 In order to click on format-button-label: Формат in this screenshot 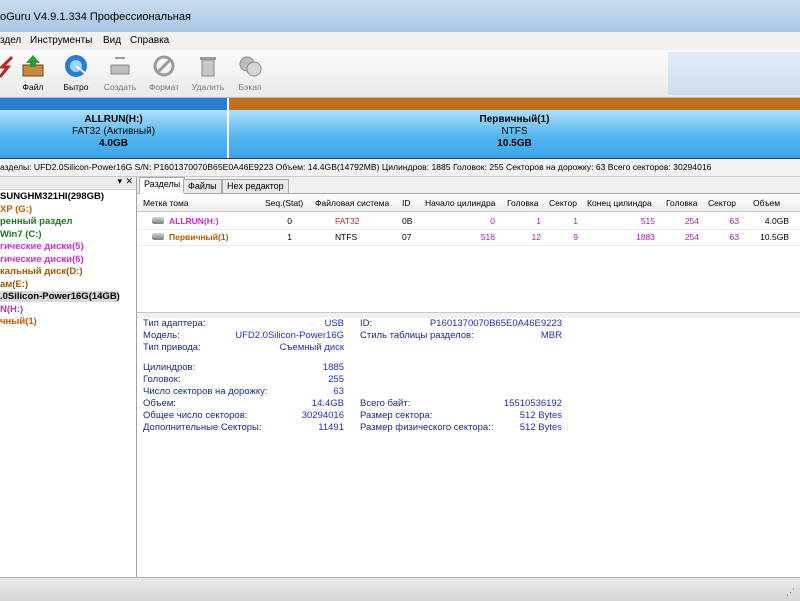, I will do `click(164, 87)`.